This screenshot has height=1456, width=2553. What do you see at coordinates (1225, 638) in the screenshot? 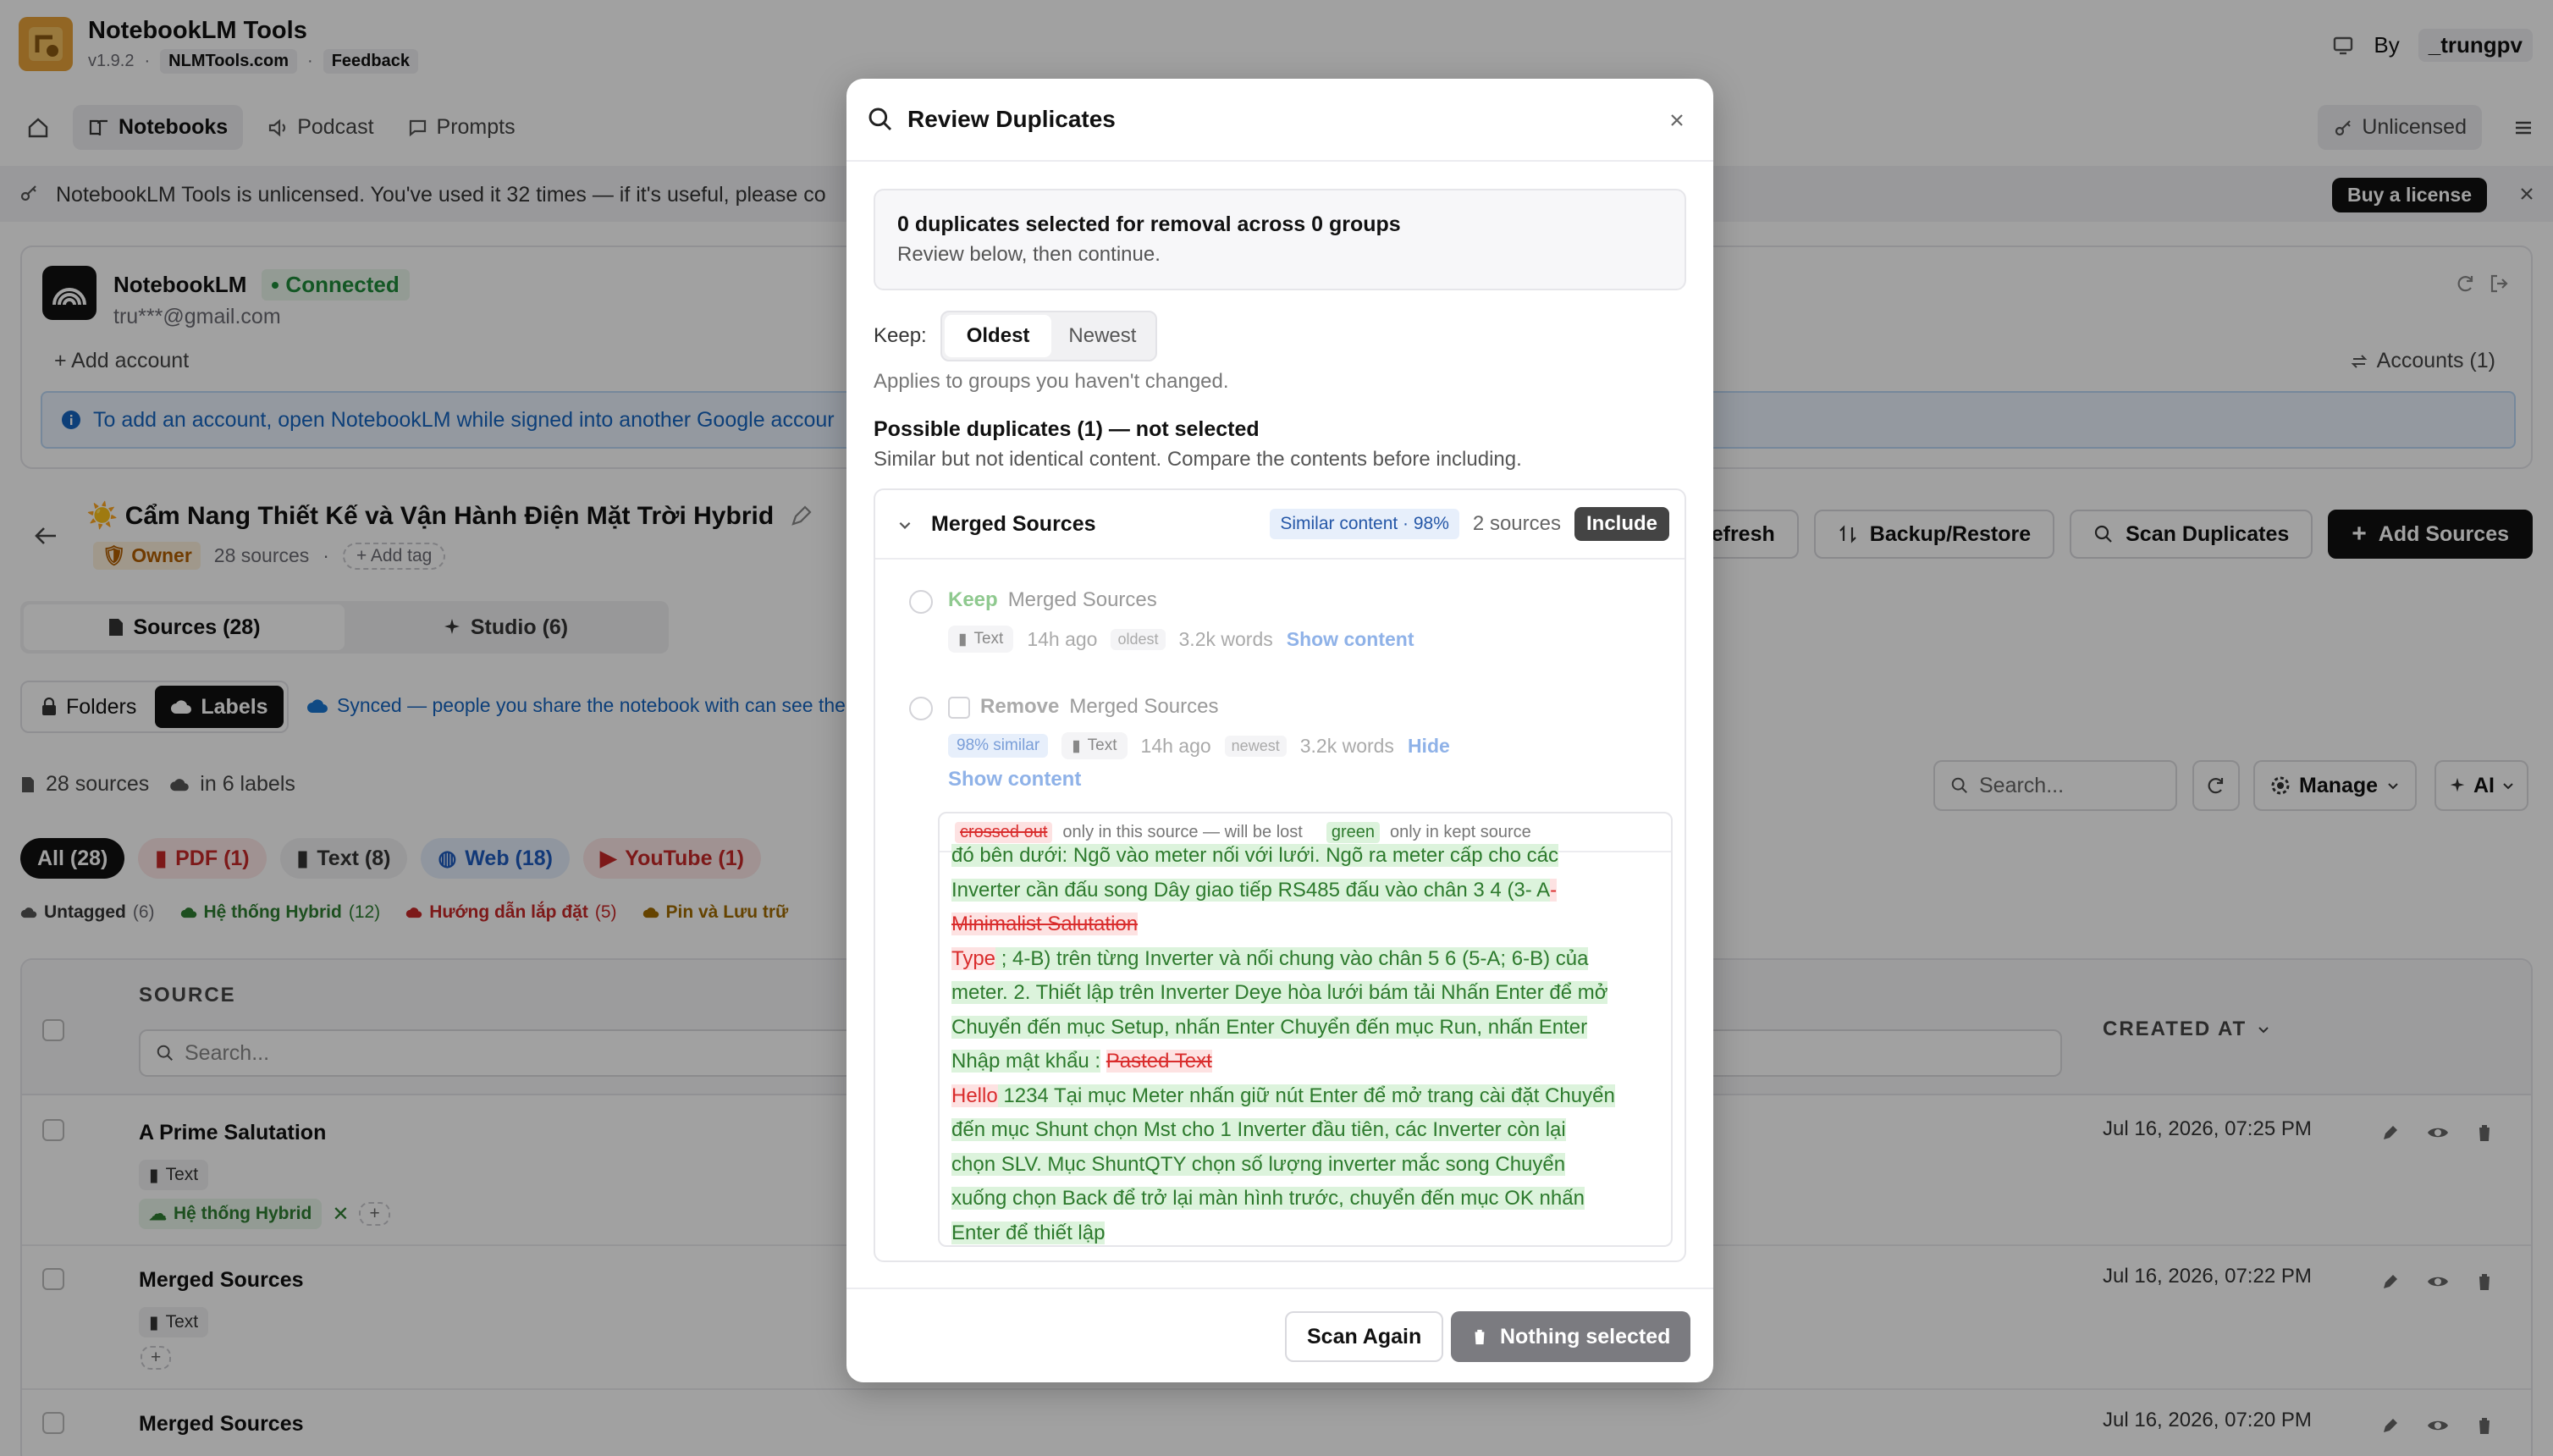
I see `keep-words: 3.2k words` at bounding box center [1225, 638].